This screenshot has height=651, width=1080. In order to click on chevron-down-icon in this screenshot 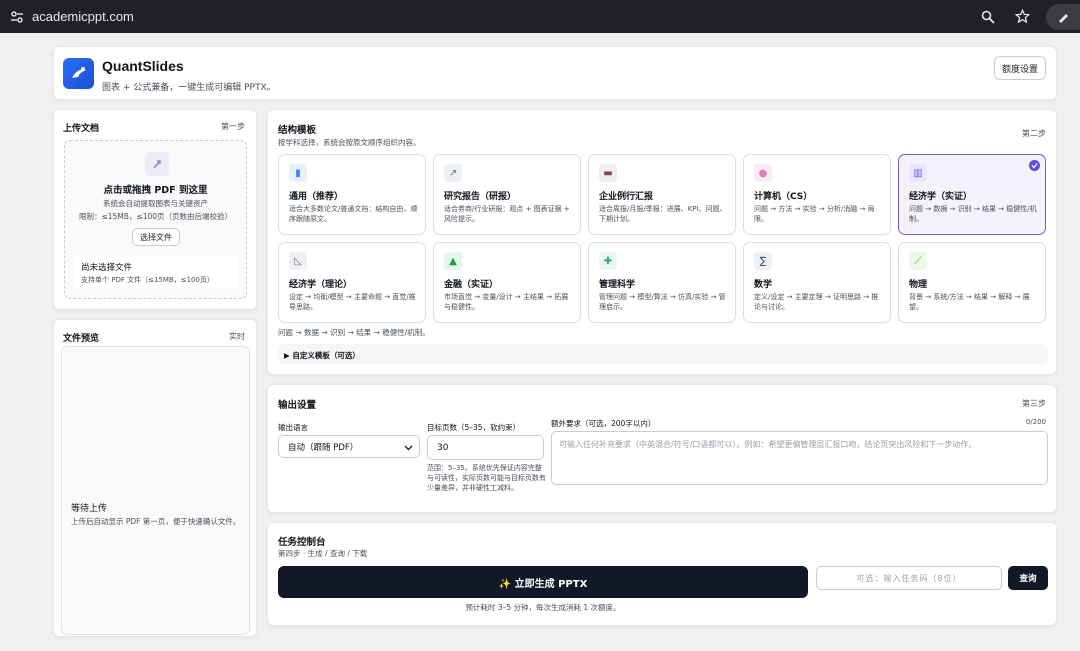, I will do `click(408, 449)`.